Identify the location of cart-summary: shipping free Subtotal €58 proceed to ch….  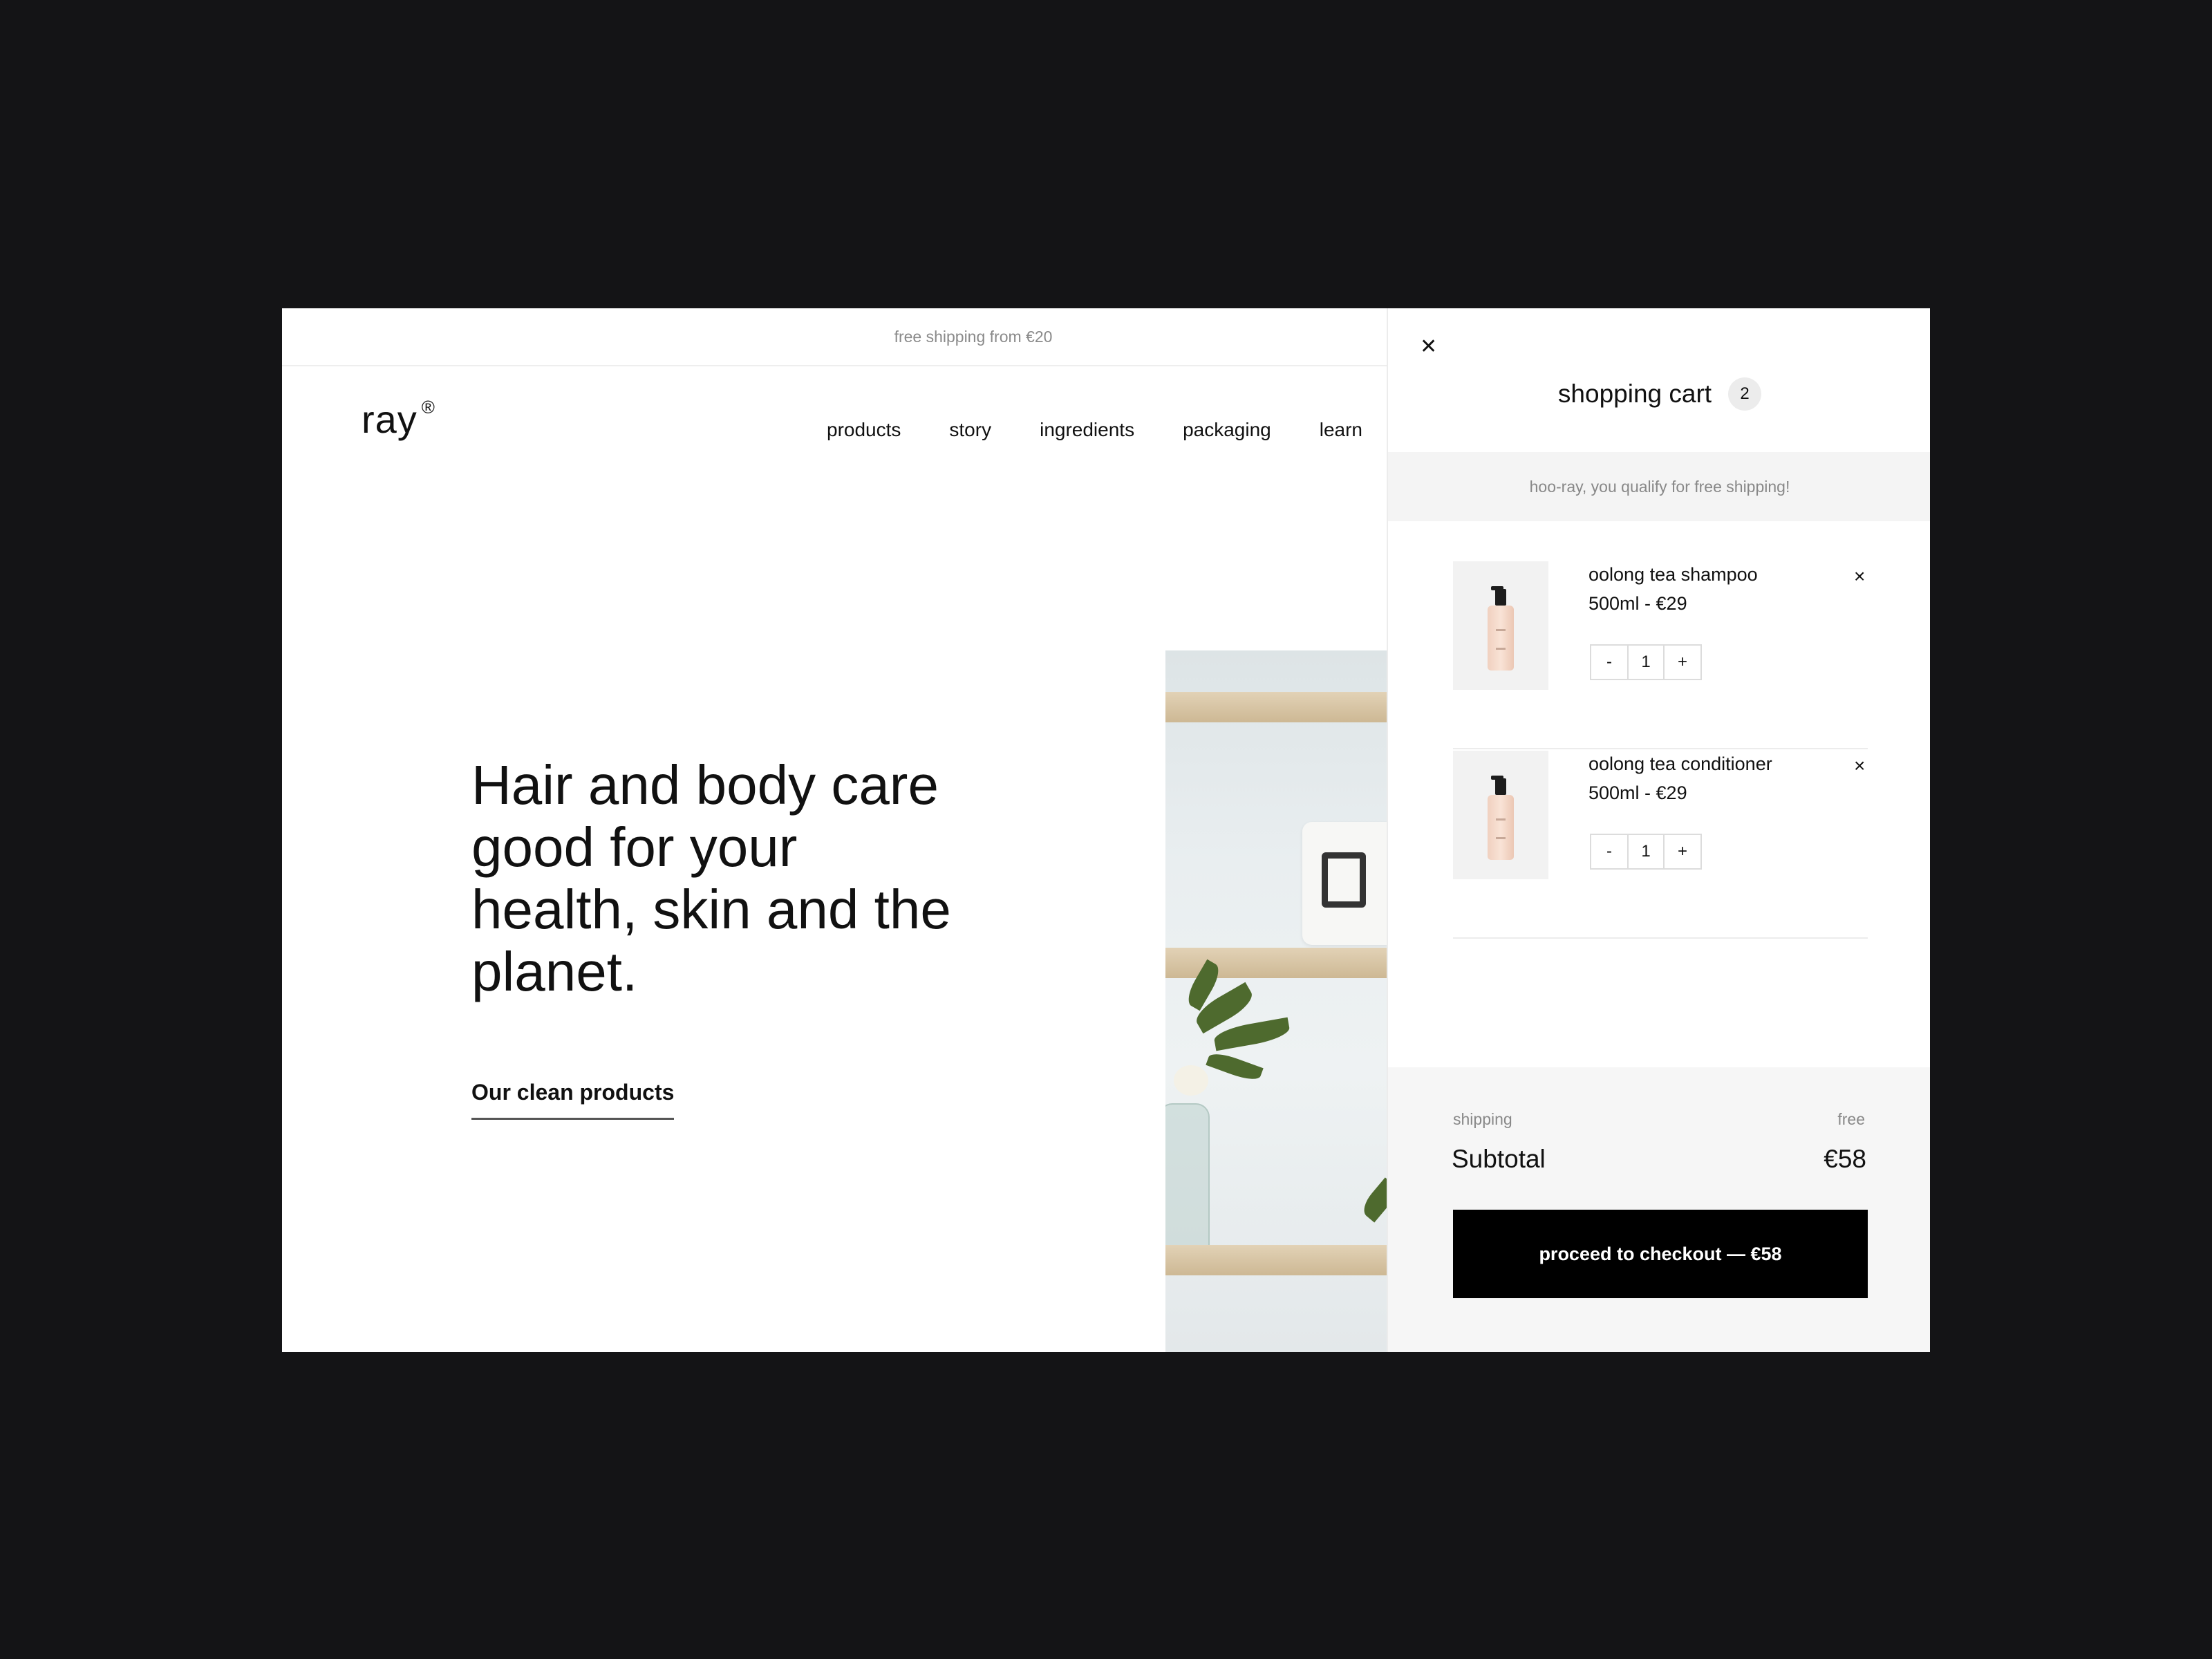
(1659, 1209).